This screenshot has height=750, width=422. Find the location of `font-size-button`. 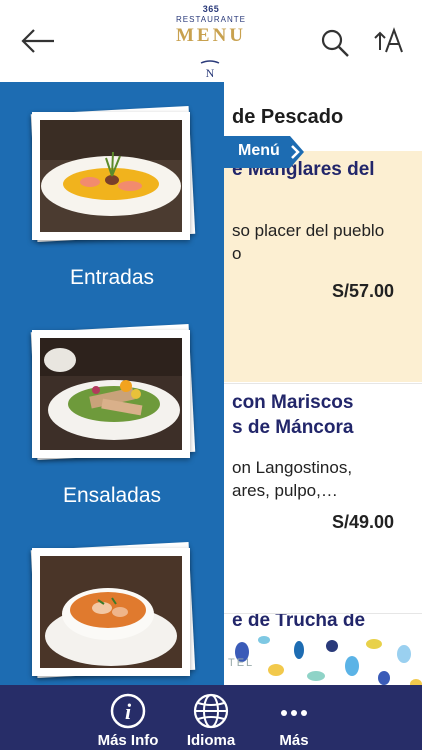

font-size-button is located at coordinates (389, 41).